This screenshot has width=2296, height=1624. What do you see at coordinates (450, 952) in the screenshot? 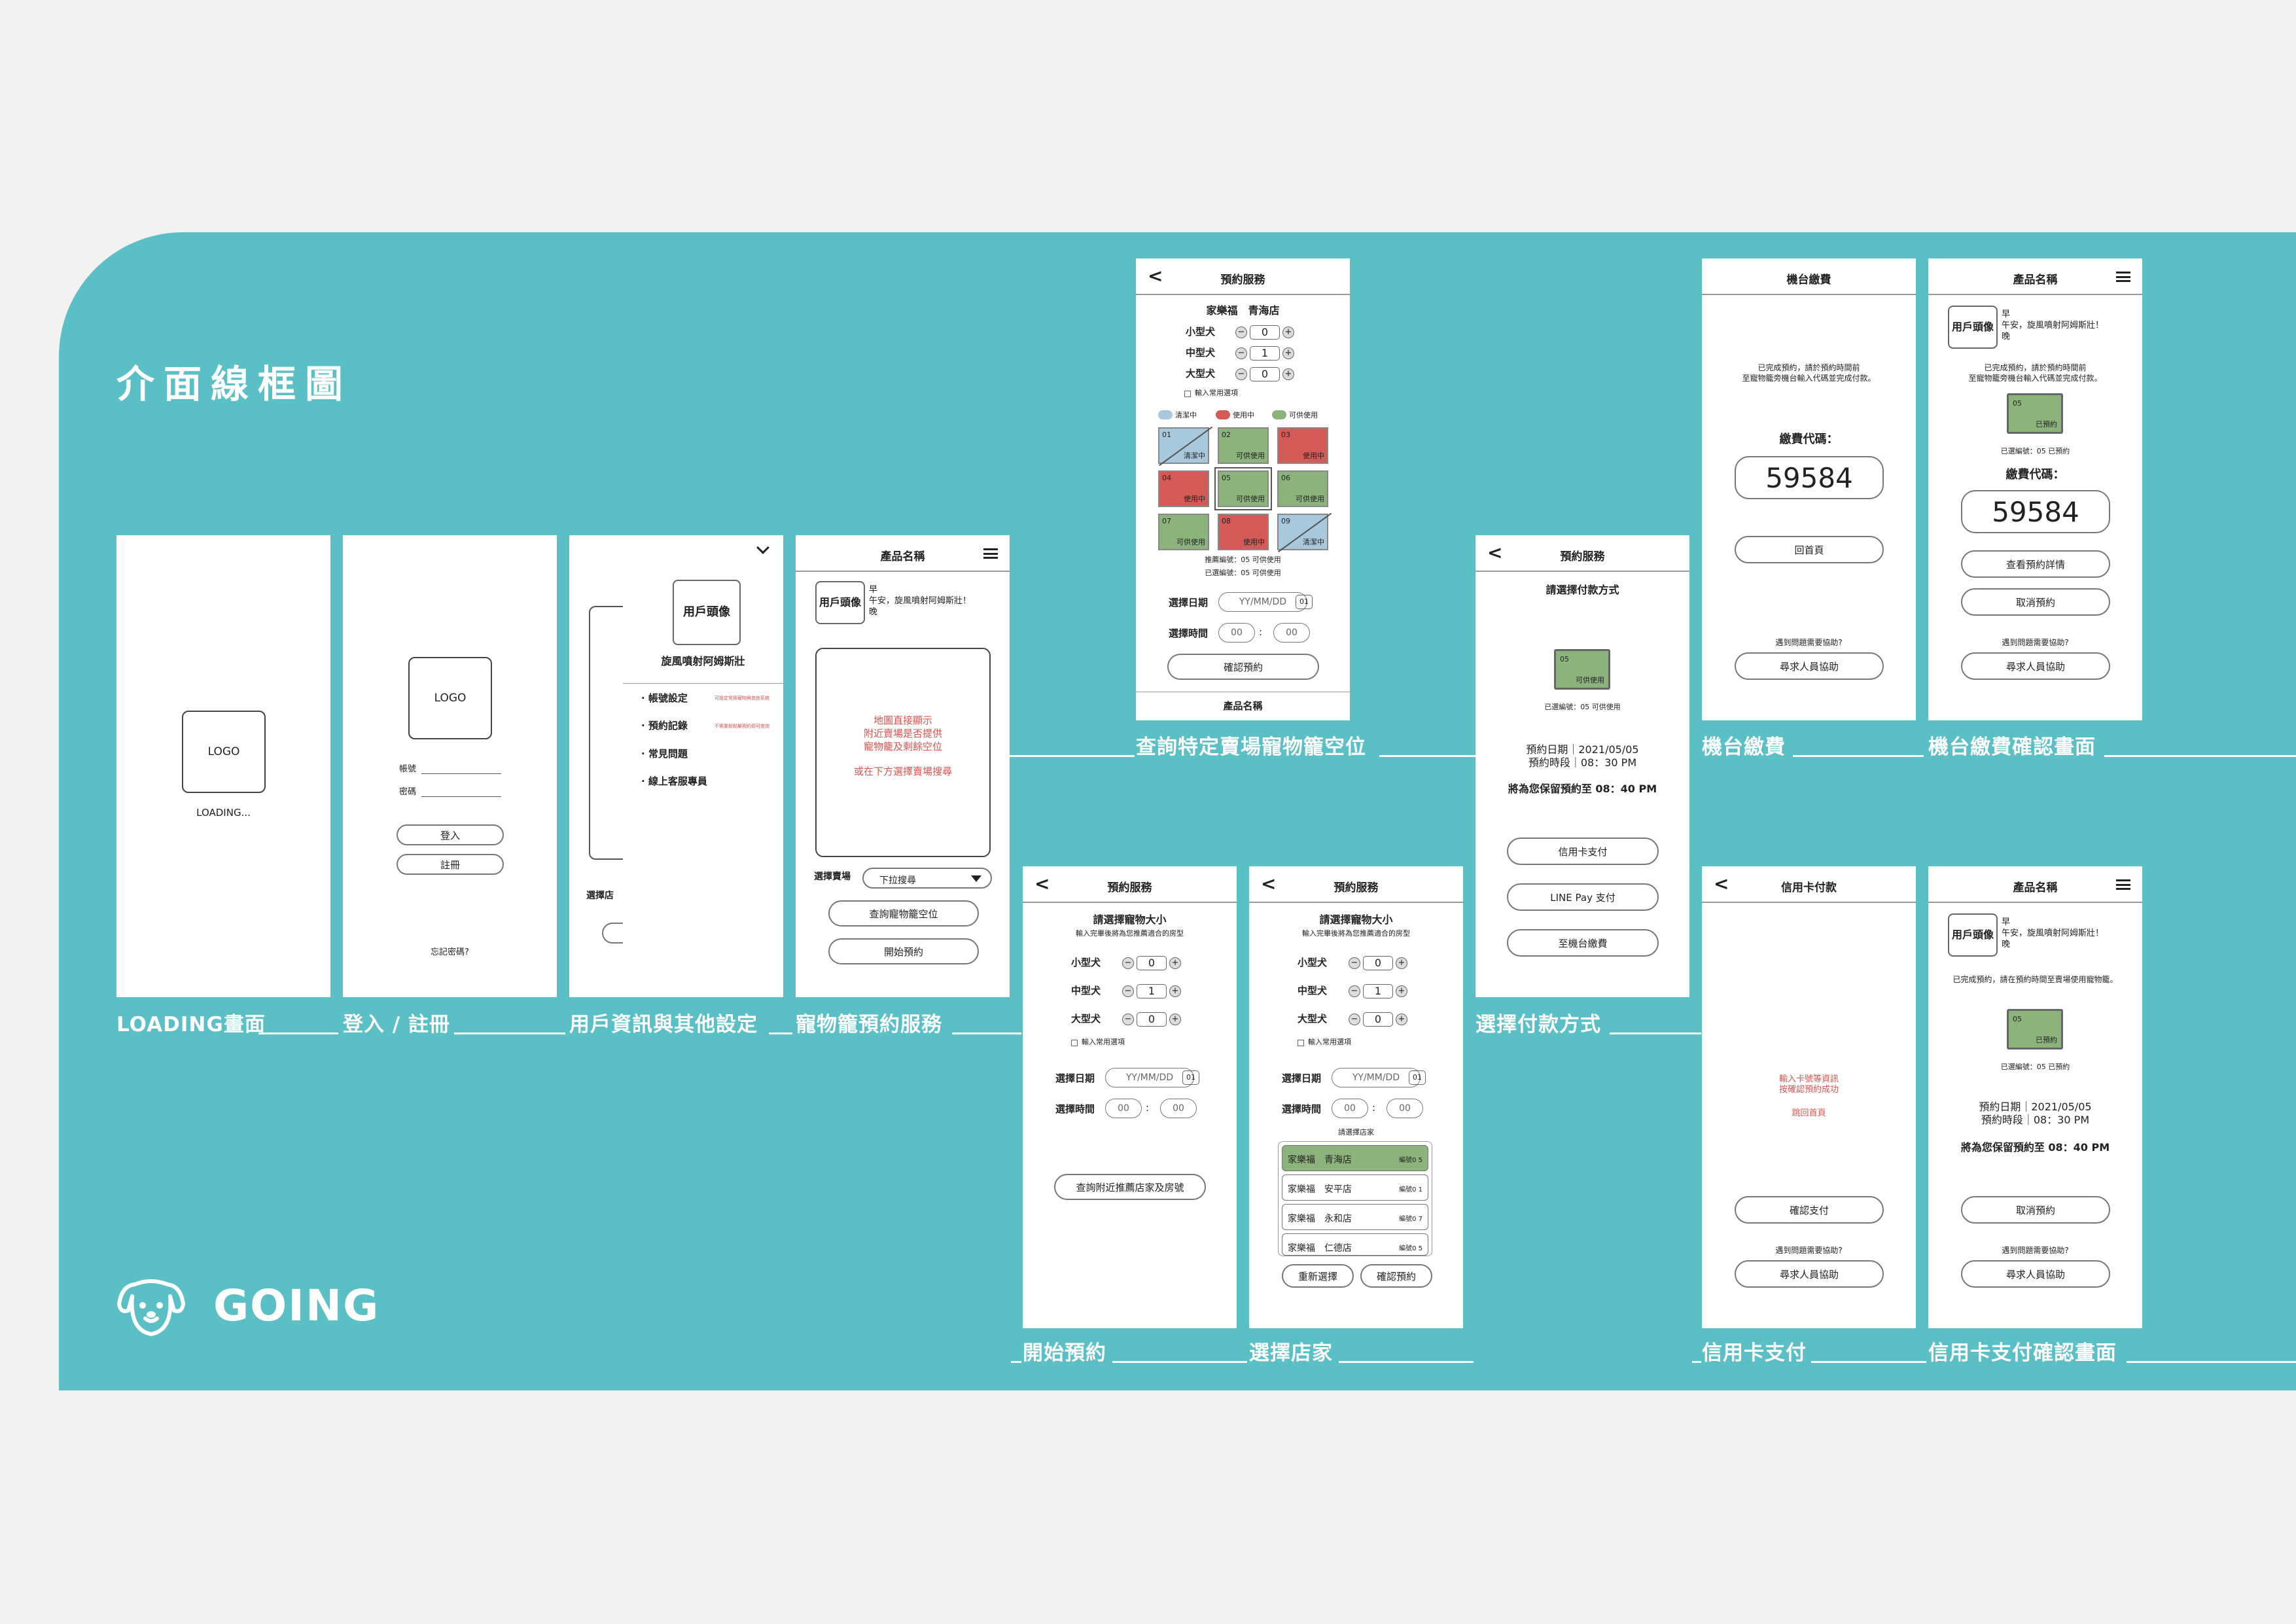
I see `forgot-password-link: 忘記密碼?` at bounding box center [450, 952].